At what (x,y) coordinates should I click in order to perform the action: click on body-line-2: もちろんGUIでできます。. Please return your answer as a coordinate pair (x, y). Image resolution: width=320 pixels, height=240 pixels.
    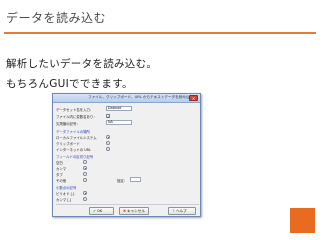
    Looking at the image, I should click on (69, 84).